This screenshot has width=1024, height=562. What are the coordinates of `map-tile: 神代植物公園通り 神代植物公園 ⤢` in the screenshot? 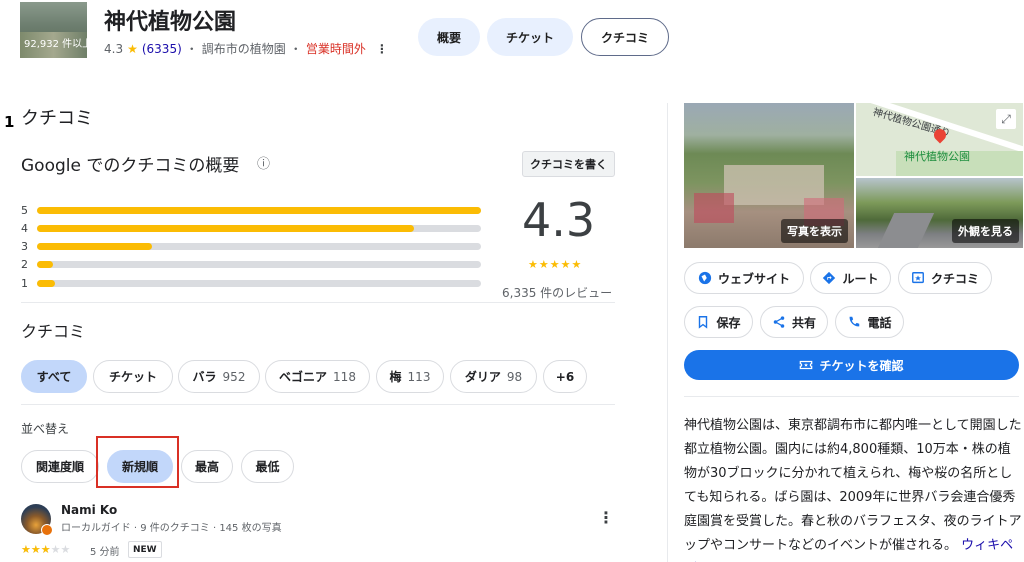 It's located at (939, 139).